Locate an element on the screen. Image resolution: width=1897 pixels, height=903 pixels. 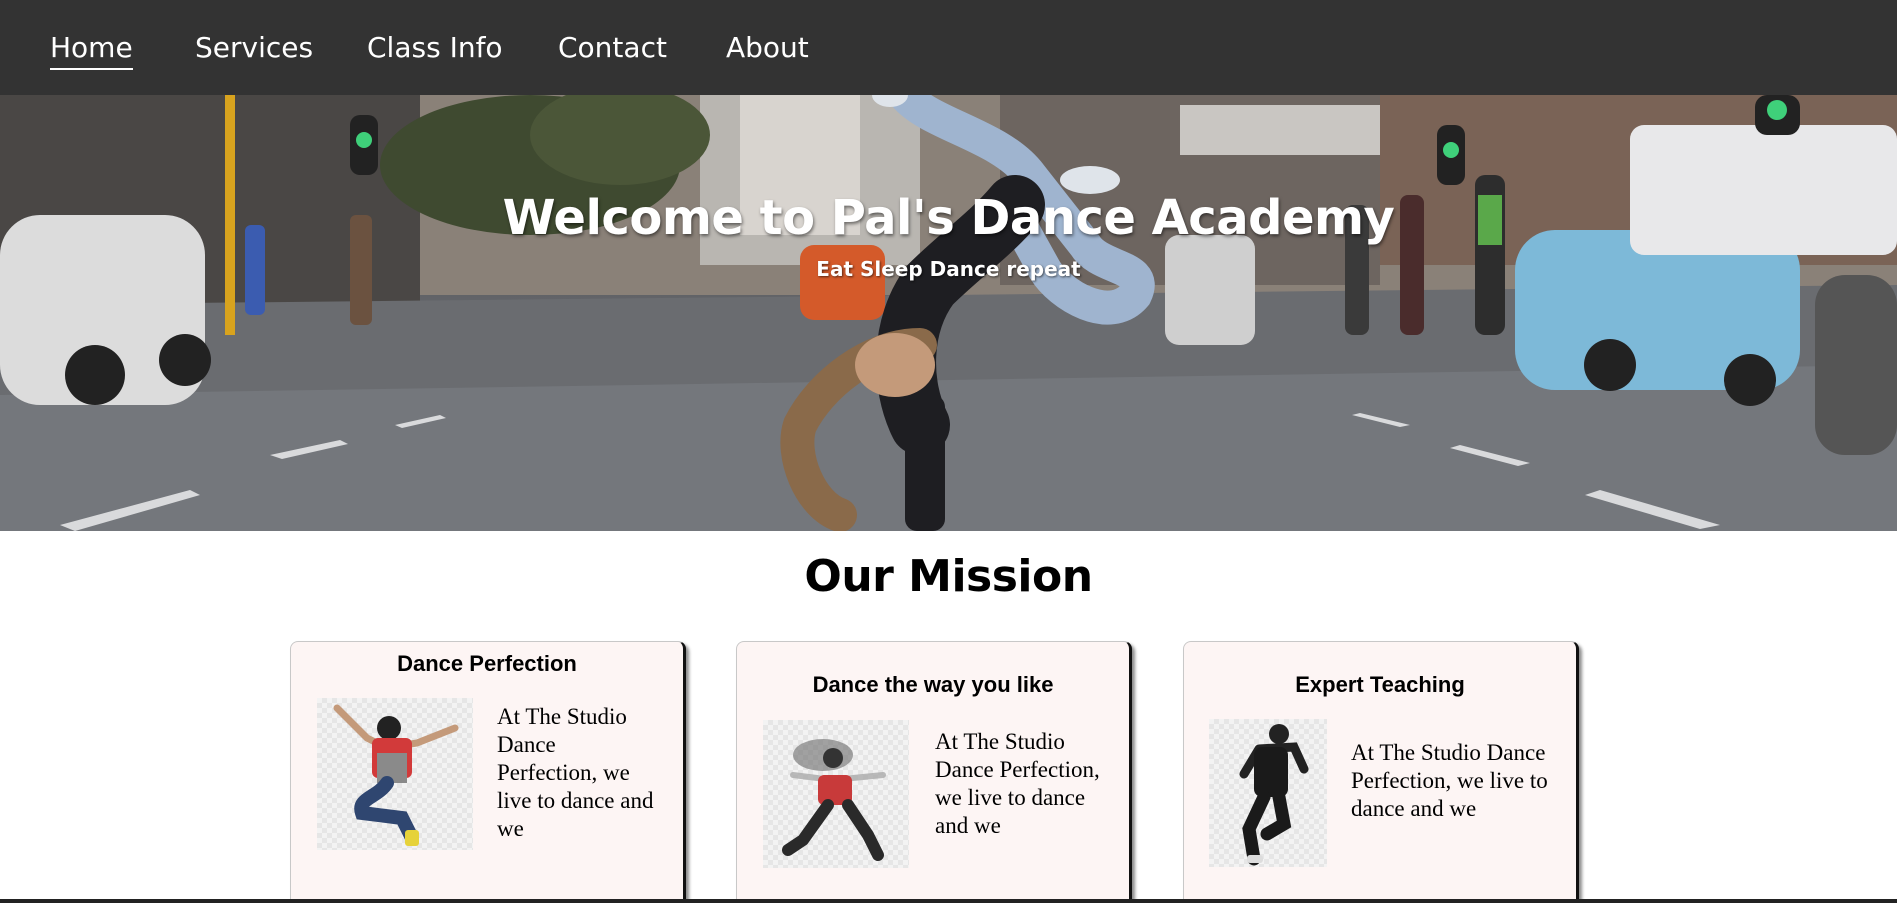
page-bottom-edge is located at coordinates (948, 901).